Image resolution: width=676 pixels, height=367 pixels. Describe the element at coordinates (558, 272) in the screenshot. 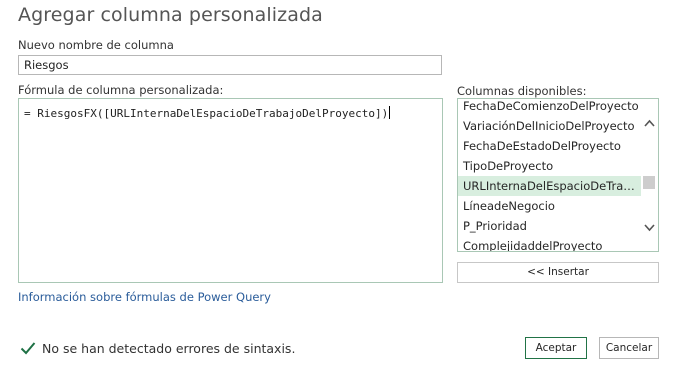

I see `insert-button: << Insertar` at that location.